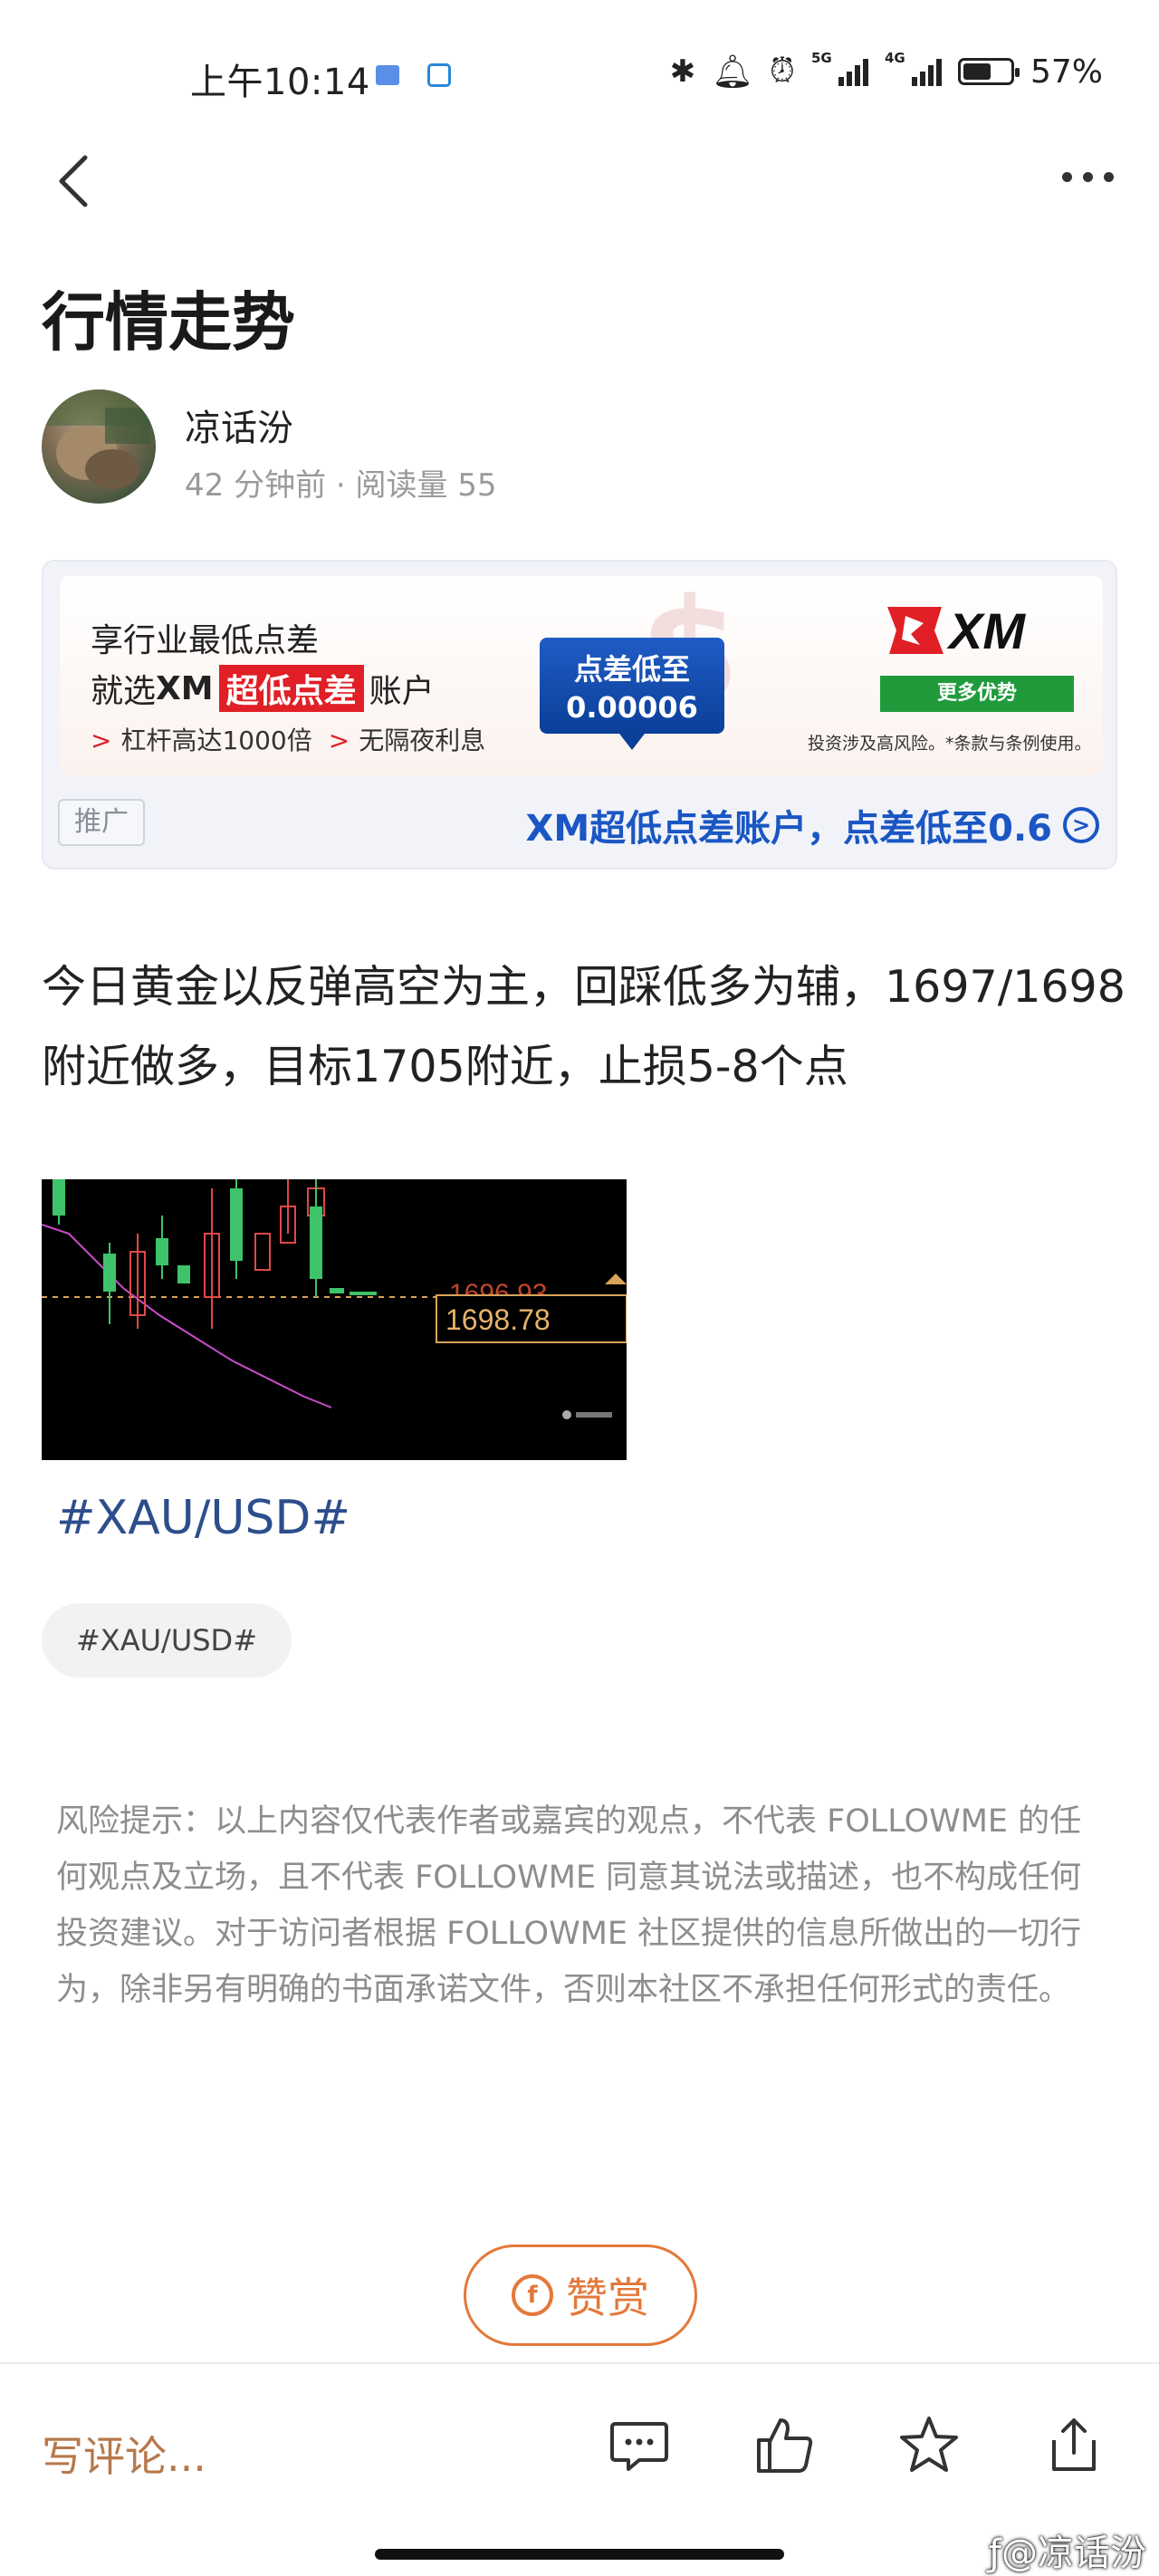 The height and width of the screenshot is (2576, 1159). I want to click on ad-subheadline: 就选 XM 超低点差 账户, so click(263, 688).